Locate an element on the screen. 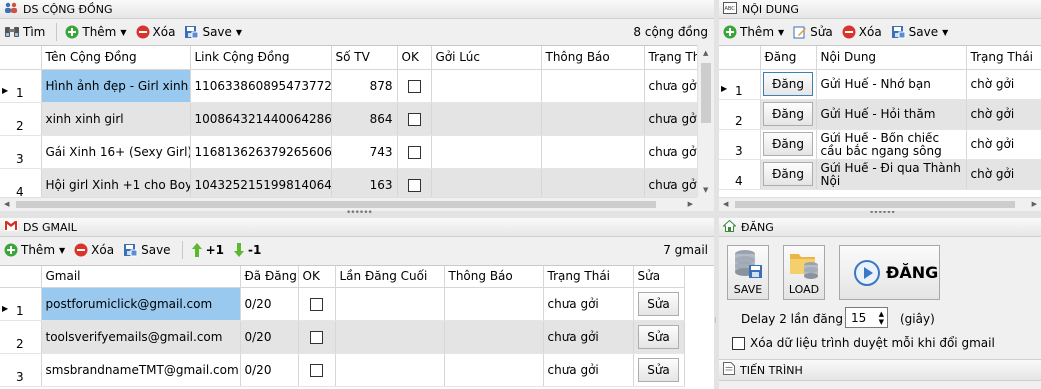  community-vertical-scrollbar: ▲ ▼ is located at coordinates (705, 121).